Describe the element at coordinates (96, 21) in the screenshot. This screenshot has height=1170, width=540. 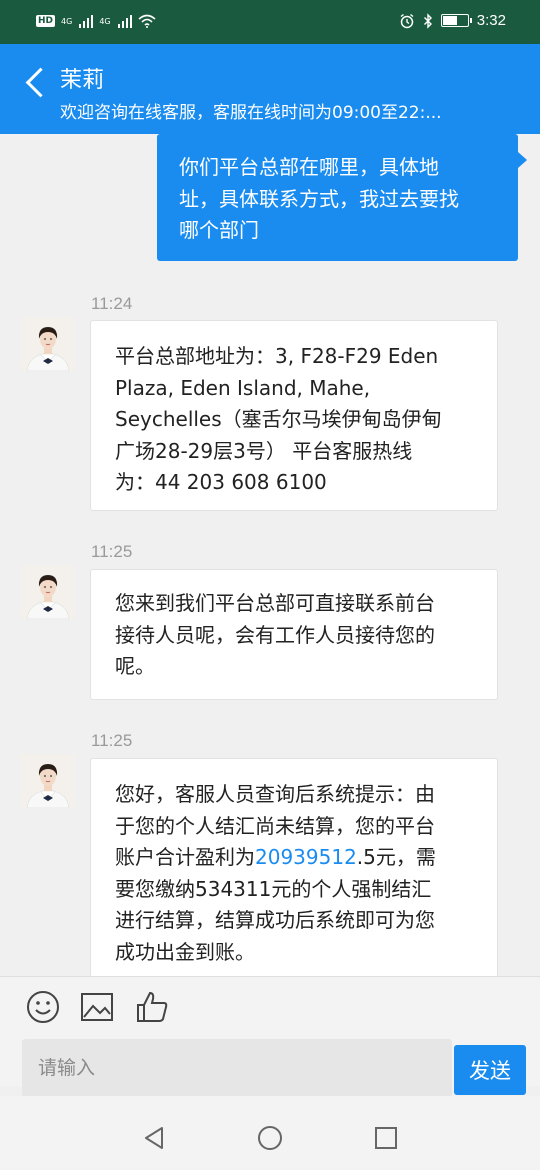
I see `status-left: HD 4G 4G` at that location.